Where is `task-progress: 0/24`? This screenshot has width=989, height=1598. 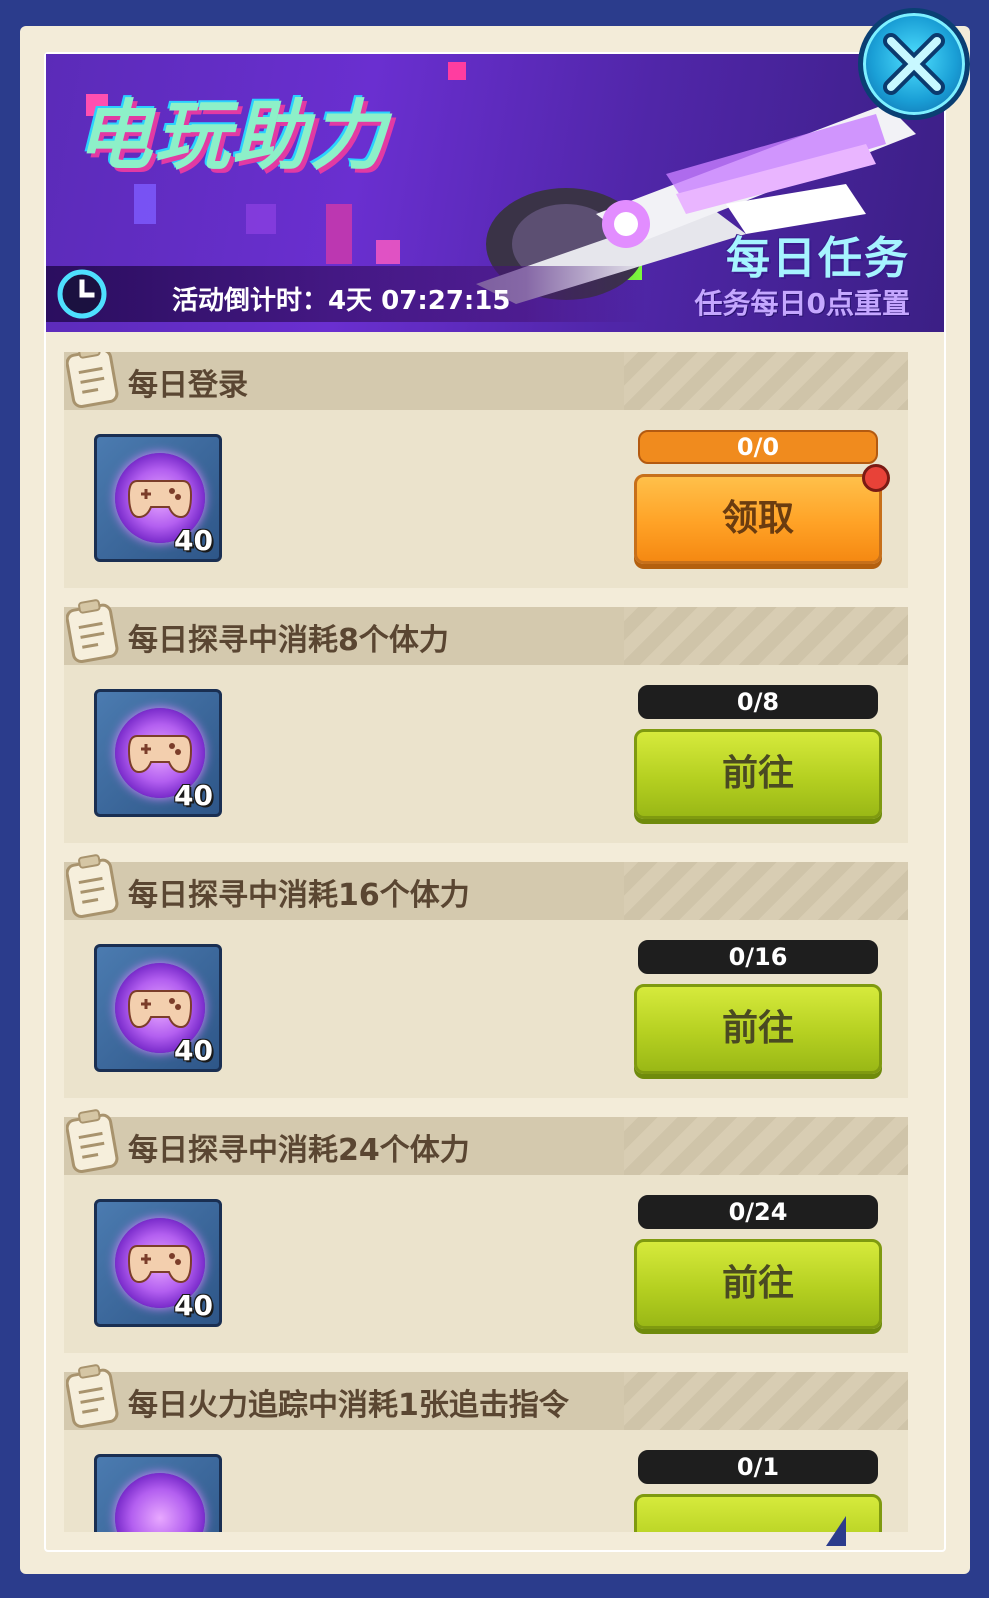
task-progress: 0/24 is located at coordinates (758, 1212).